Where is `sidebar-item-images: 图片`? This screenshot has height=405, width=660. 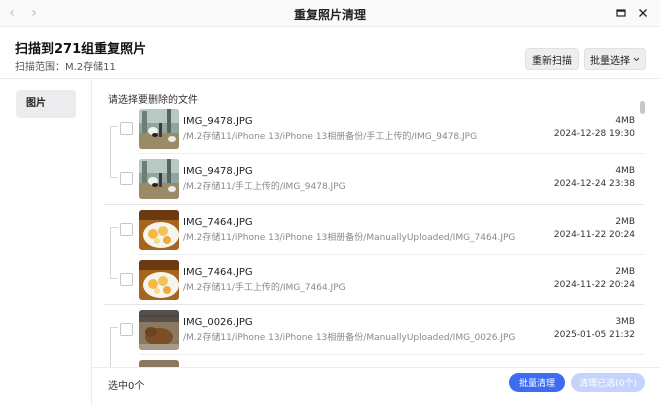
sidebar-item-images: 图片 is located at coordinates (46, 104).